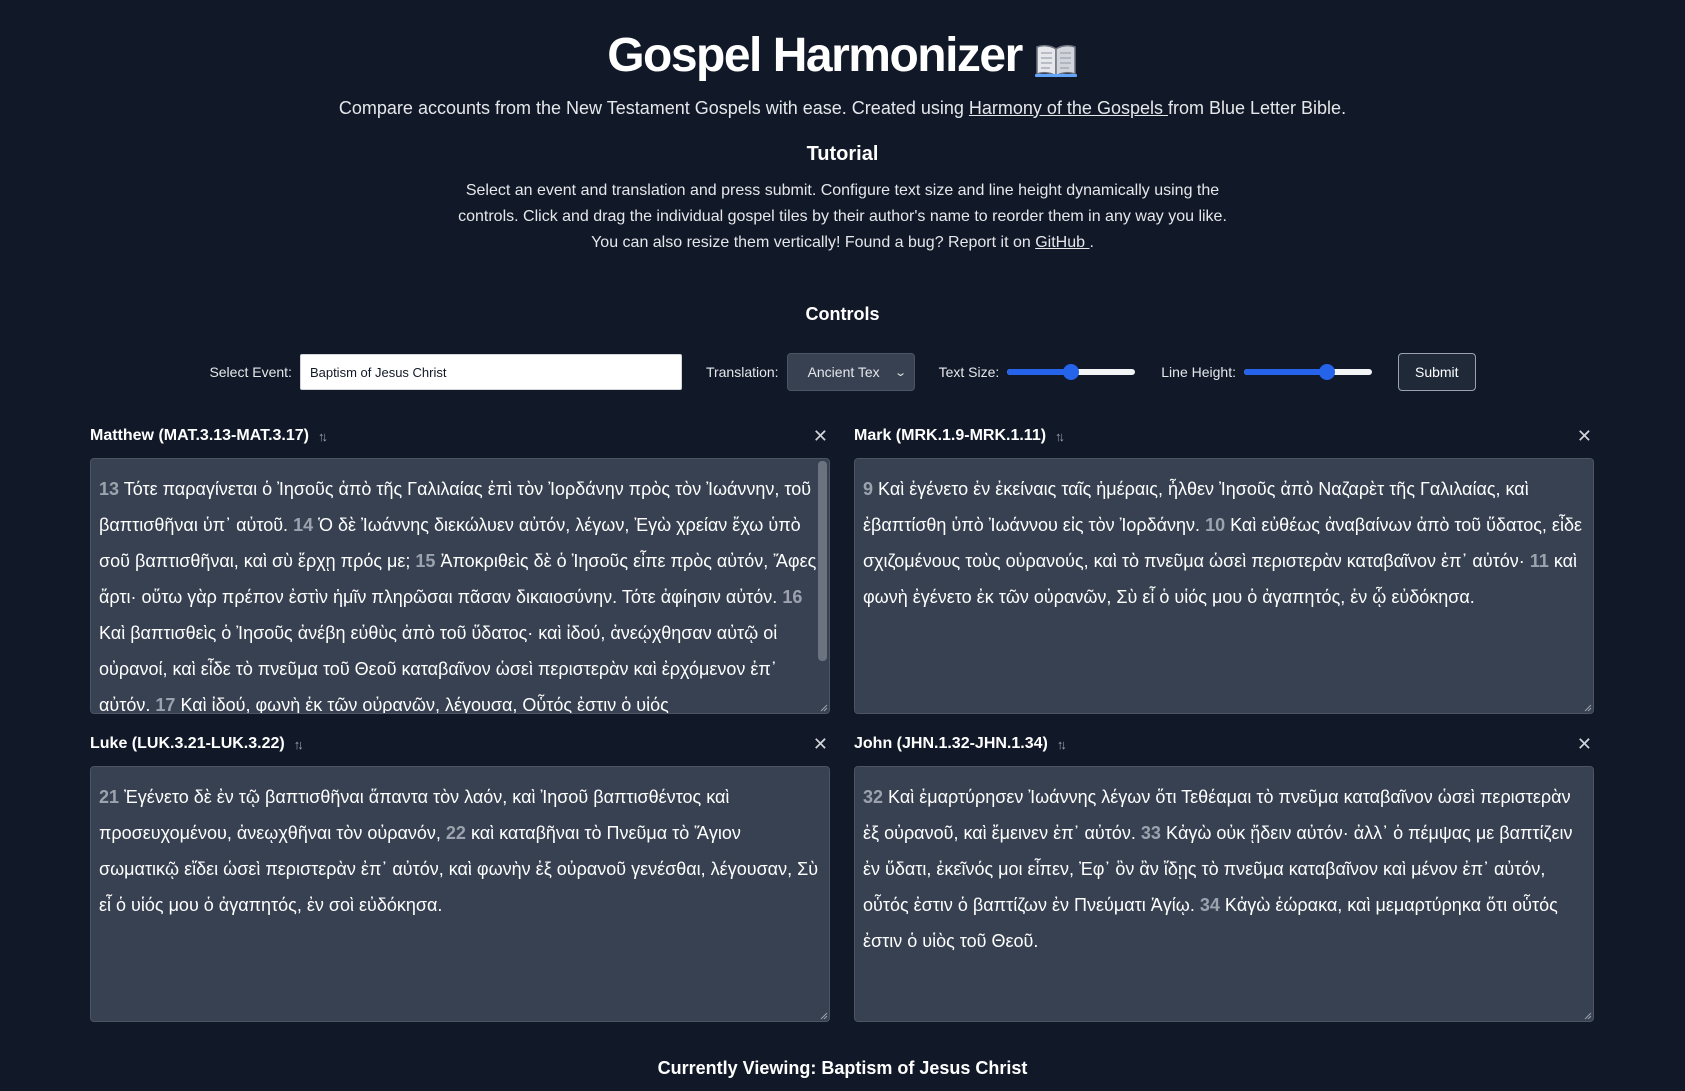  Describe the element at coordinates (455, 833) in the screenshot. I see `verse-number: 22` at that location.